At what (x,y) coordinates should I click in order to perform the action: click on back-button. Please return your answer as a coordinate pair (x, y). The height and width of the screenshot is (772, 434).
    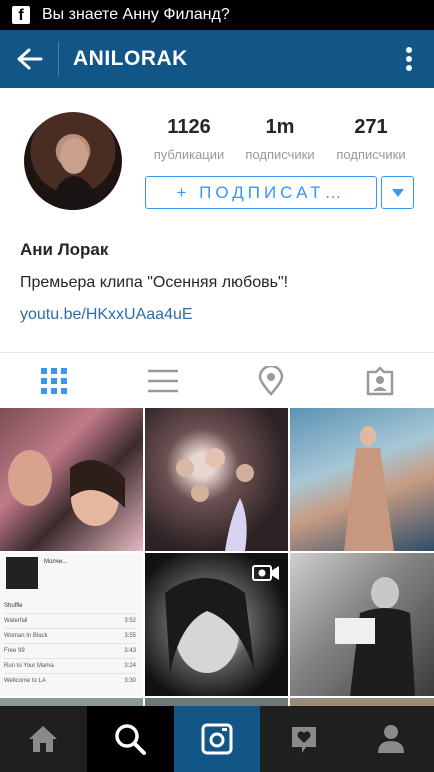
    Looking at the image, I should click on (29, 59).